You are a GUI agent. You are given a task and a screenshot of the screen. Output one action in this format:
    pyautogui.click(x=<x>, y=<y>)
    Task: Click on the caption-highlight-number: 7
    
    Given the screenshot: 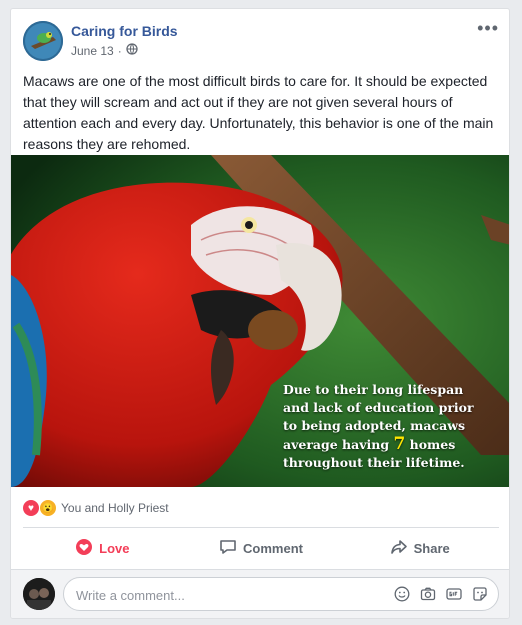 What is the action you would take?
    pyautogui.click(x=399, y=444)
    